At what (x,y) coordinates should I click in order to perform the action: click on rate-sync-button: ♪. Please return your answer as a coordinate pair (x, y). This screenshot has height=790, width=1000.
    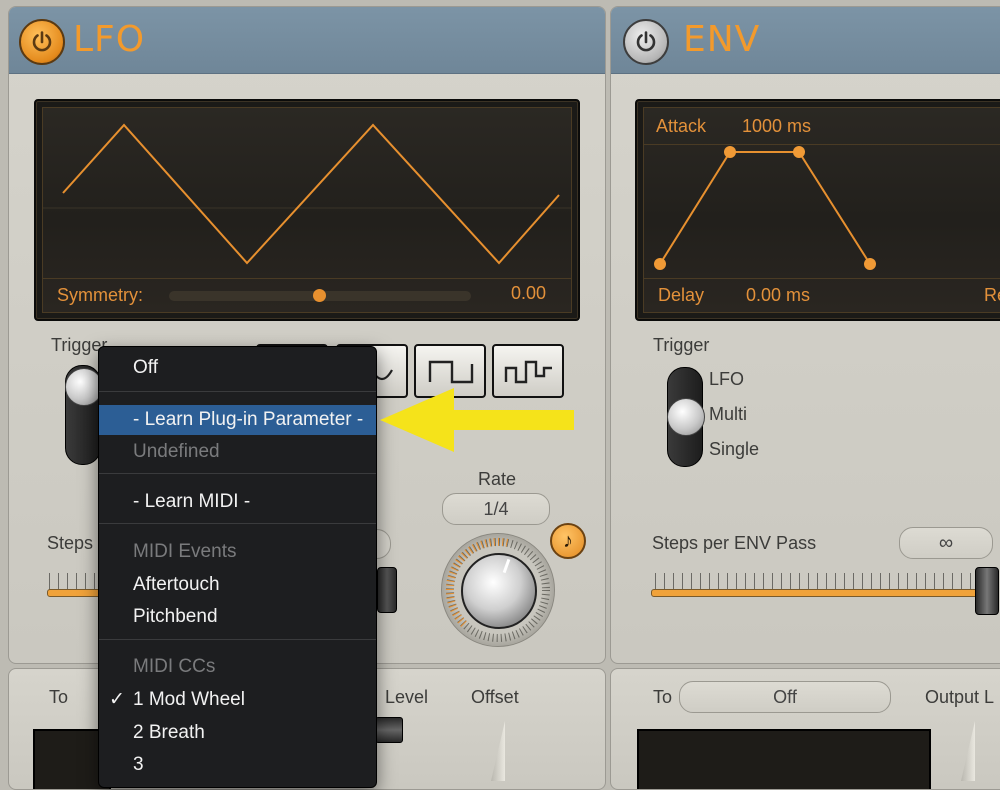
    Looking at the image, I should click on (568, 541).